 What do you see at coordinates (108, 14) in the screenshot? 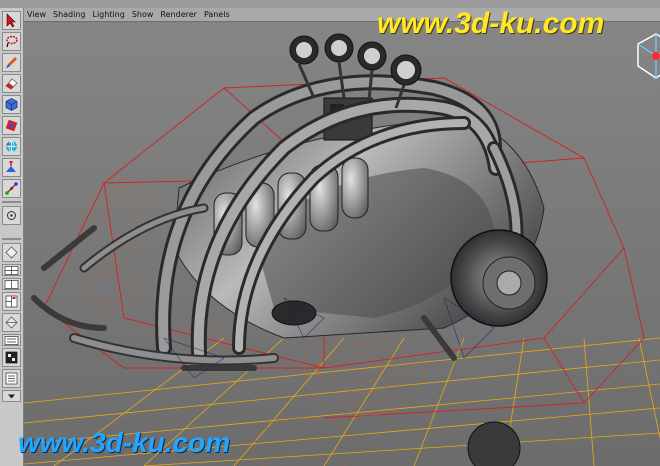
I see `menu-lighting: Lighting` at bounding box center [108, 14].